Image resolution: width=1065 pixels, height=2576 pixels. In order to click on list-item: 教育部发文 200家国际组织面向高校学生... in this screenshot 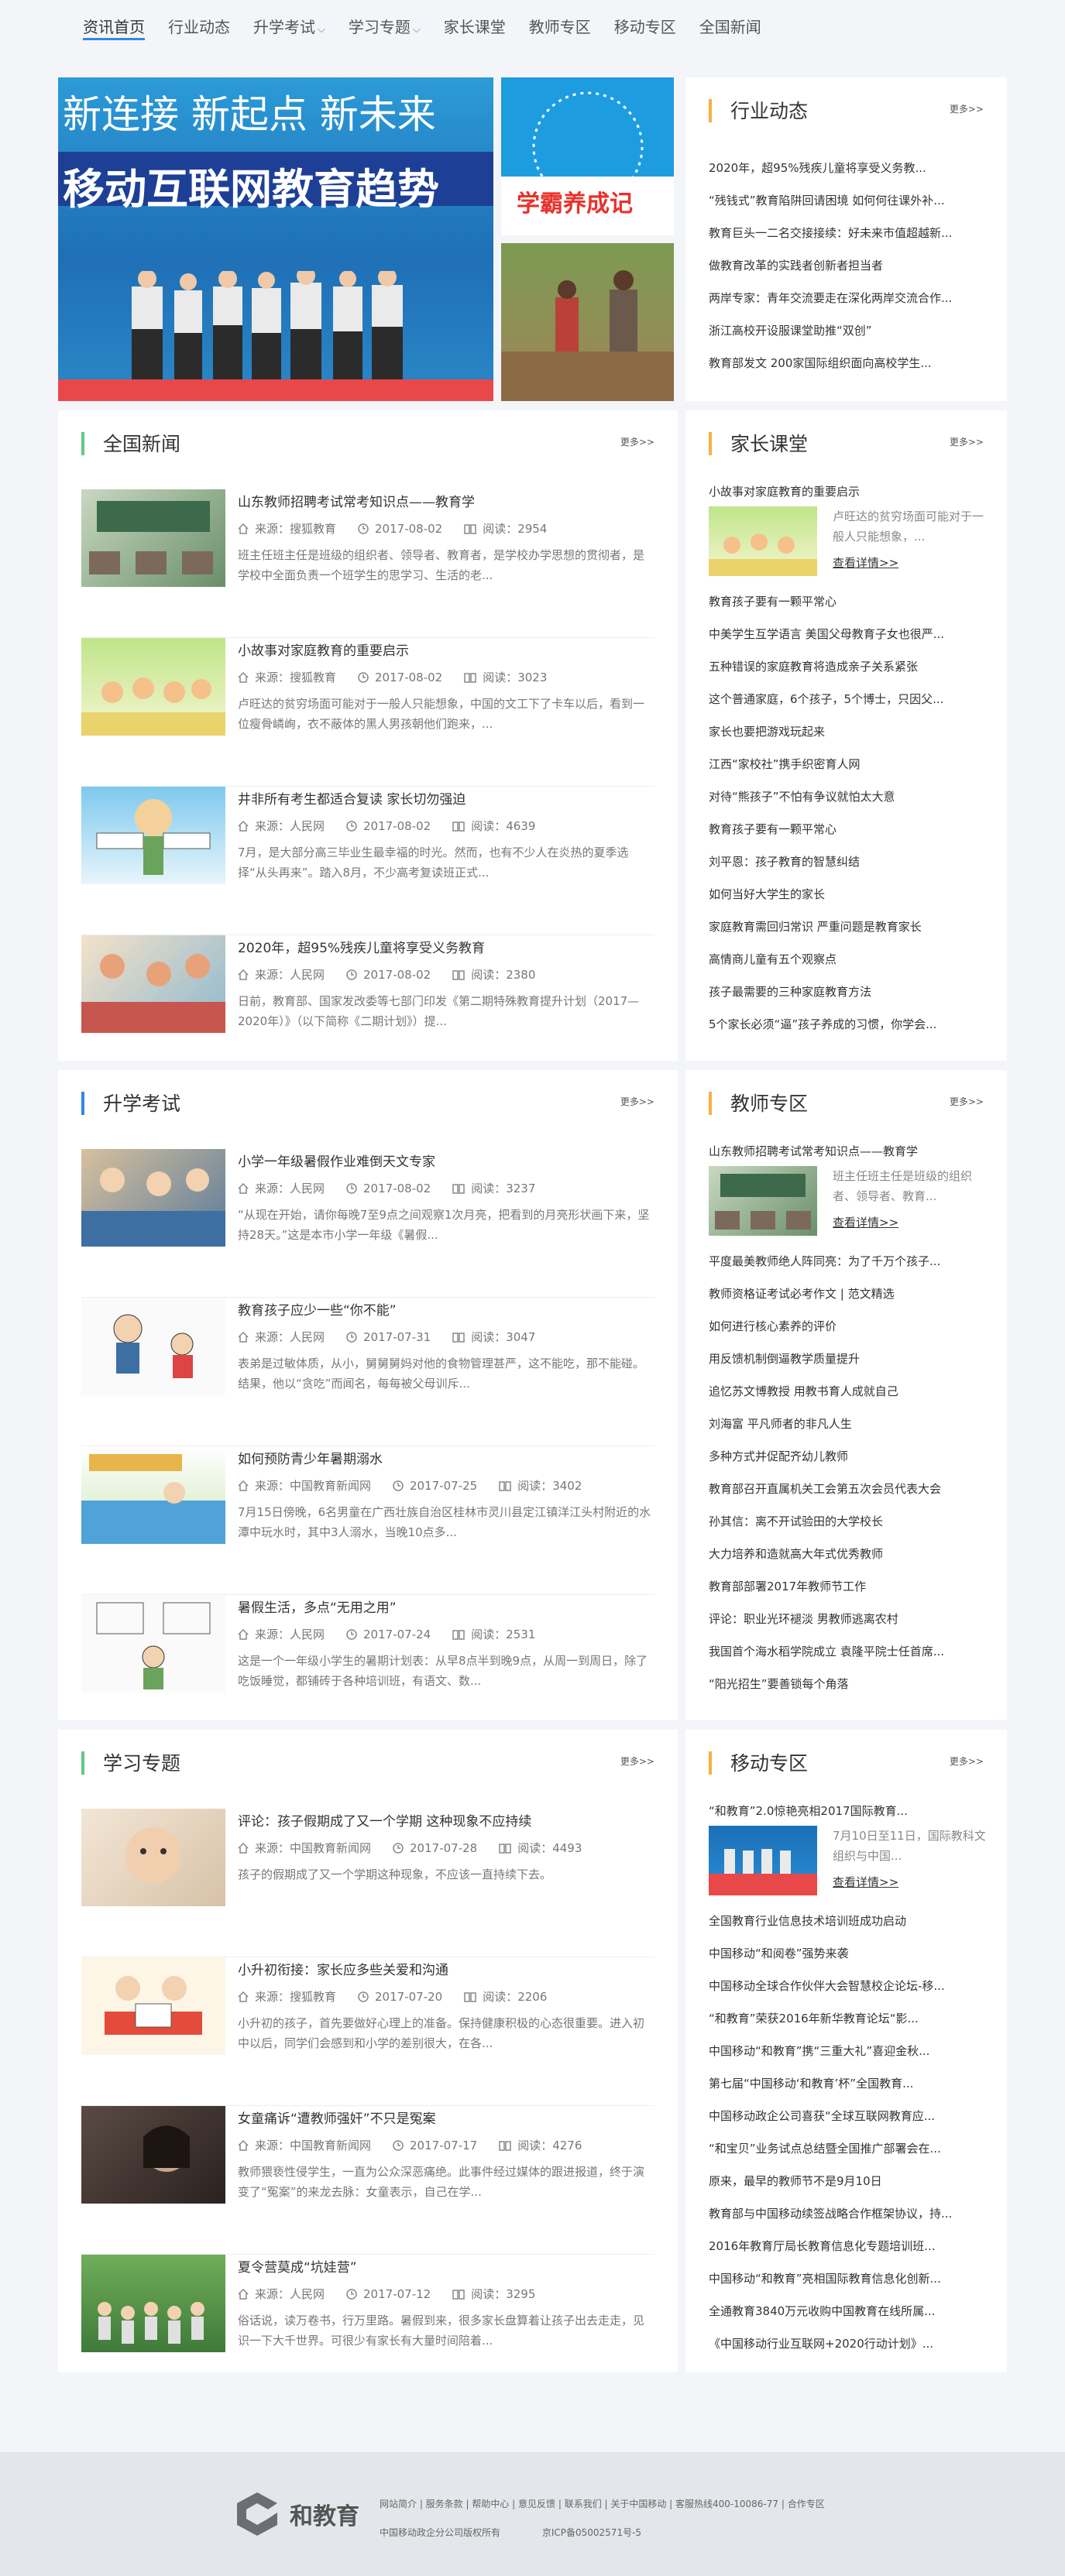, I will do `click(850, 363)`.